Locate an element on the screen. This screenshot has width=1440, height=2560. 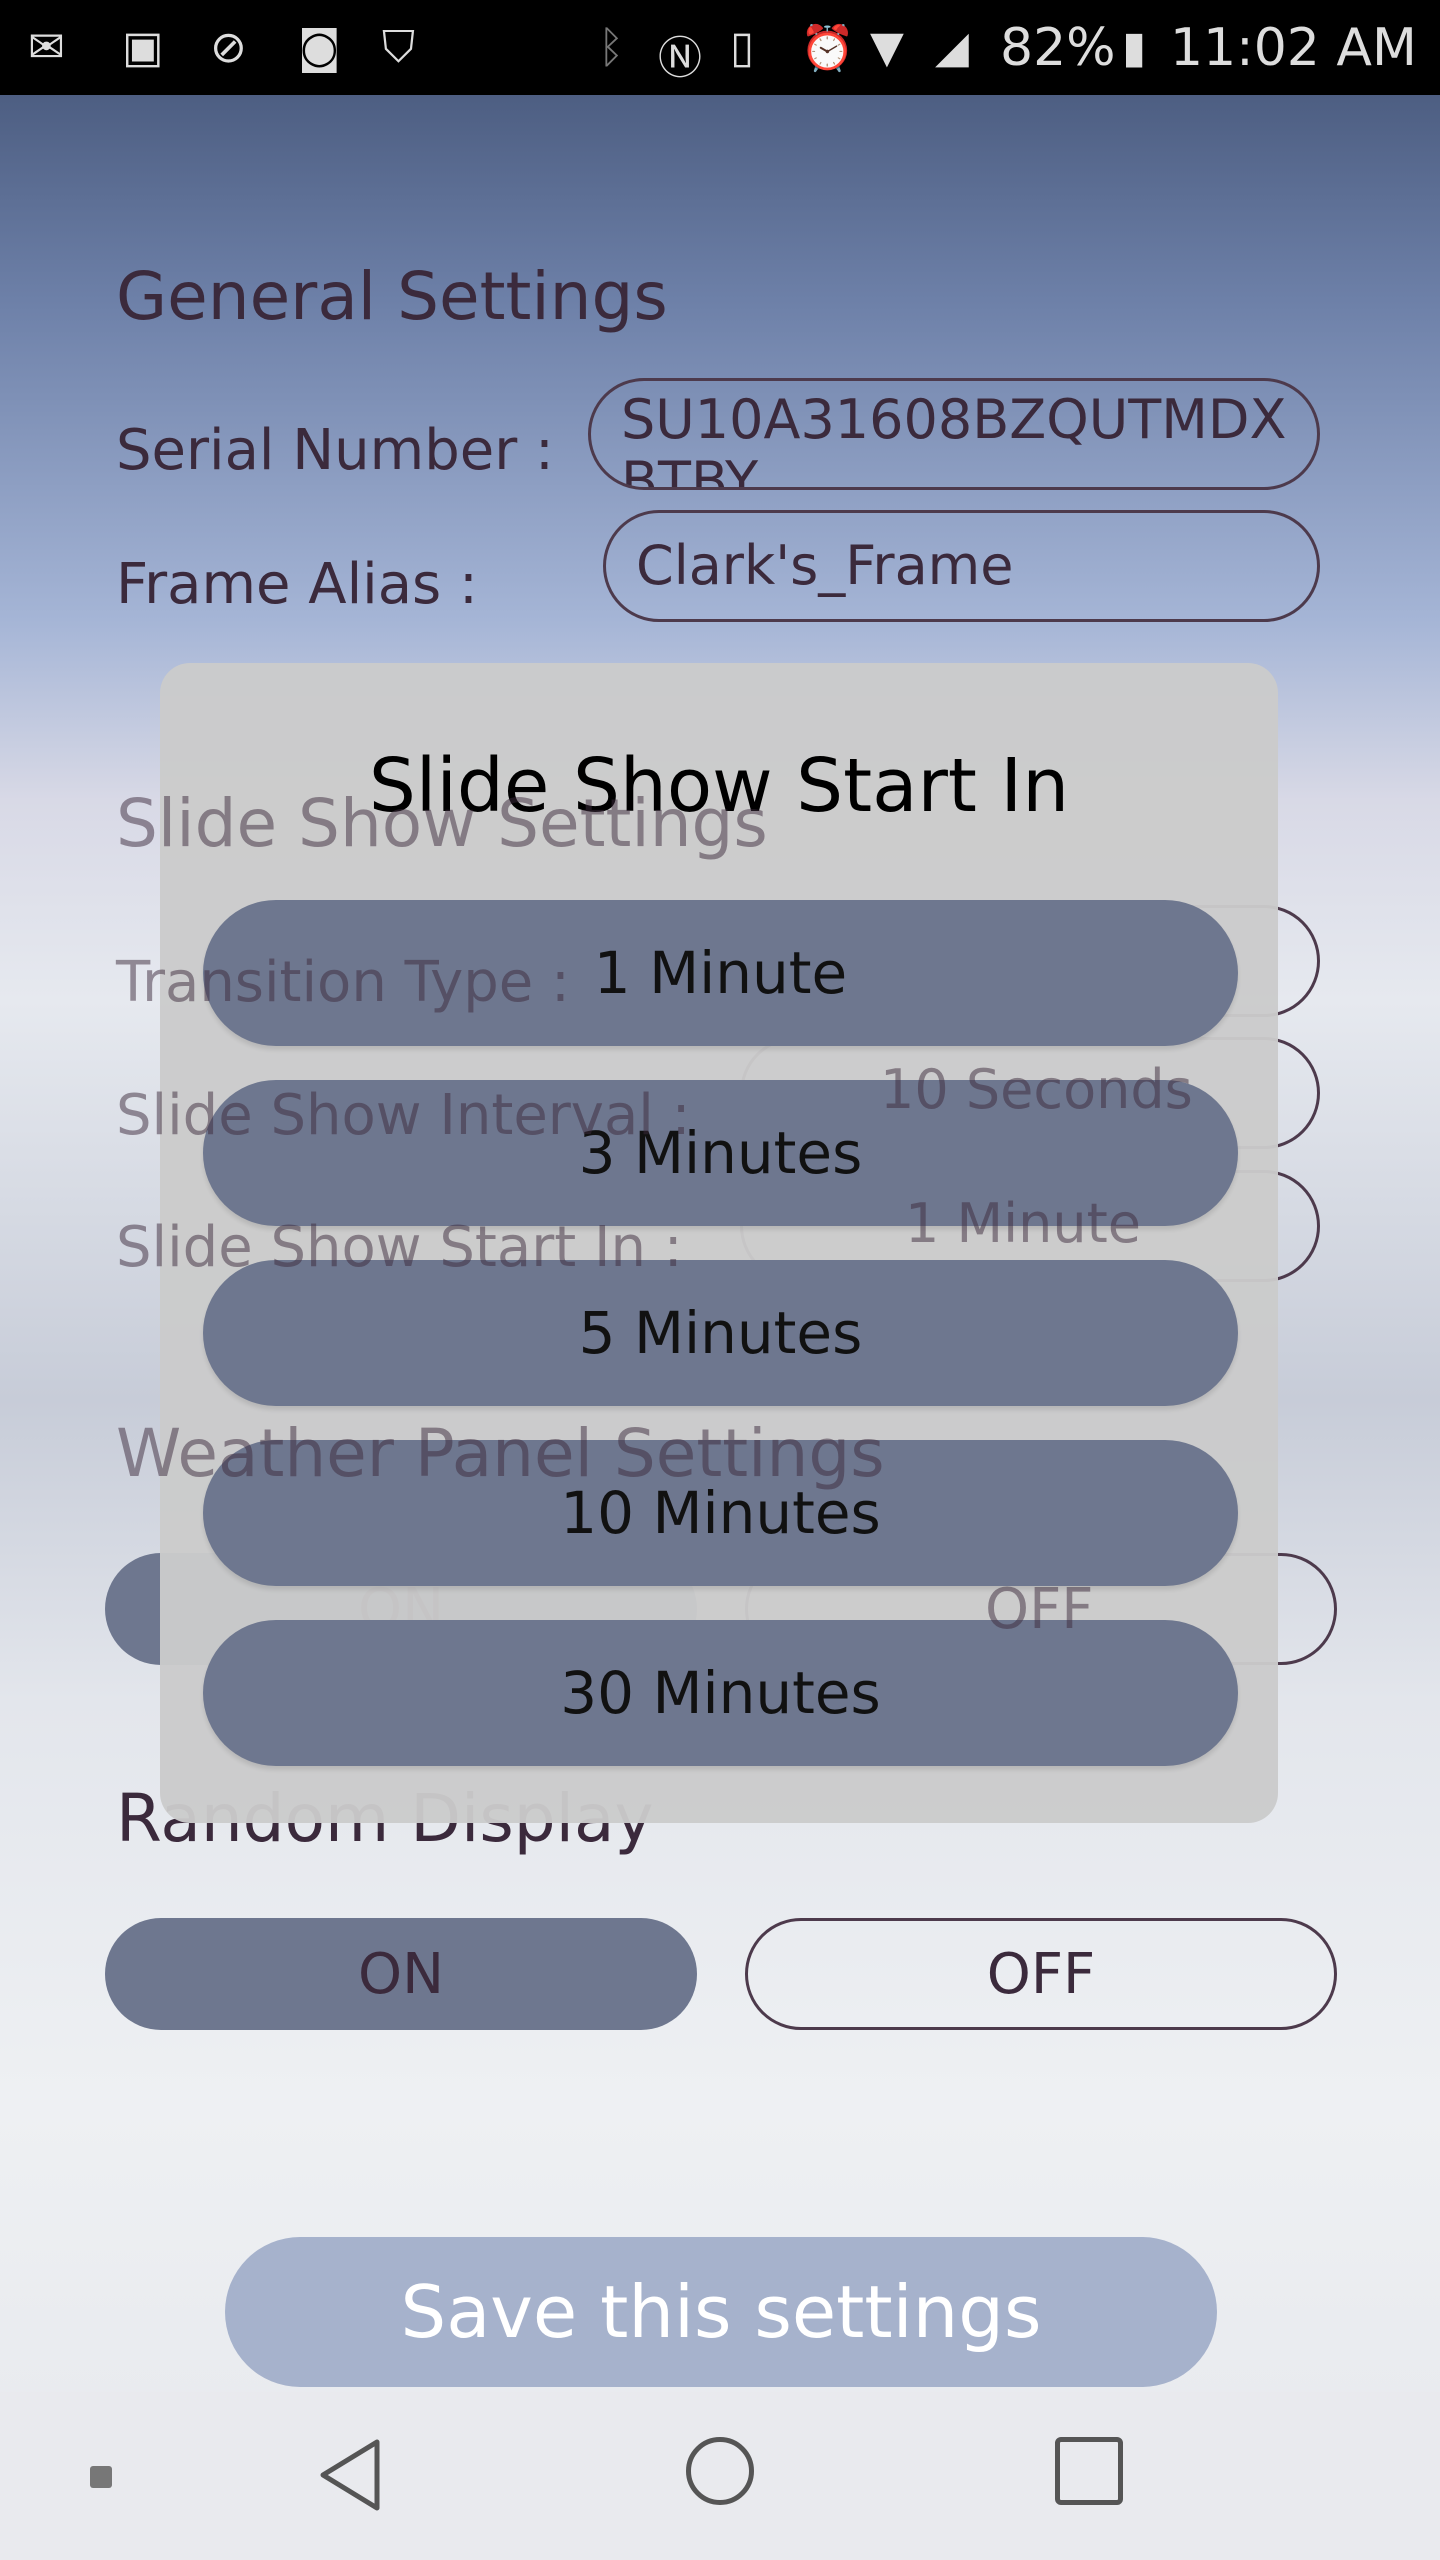
vibrate-icon: ▯ is located at coordinates (742, 47).